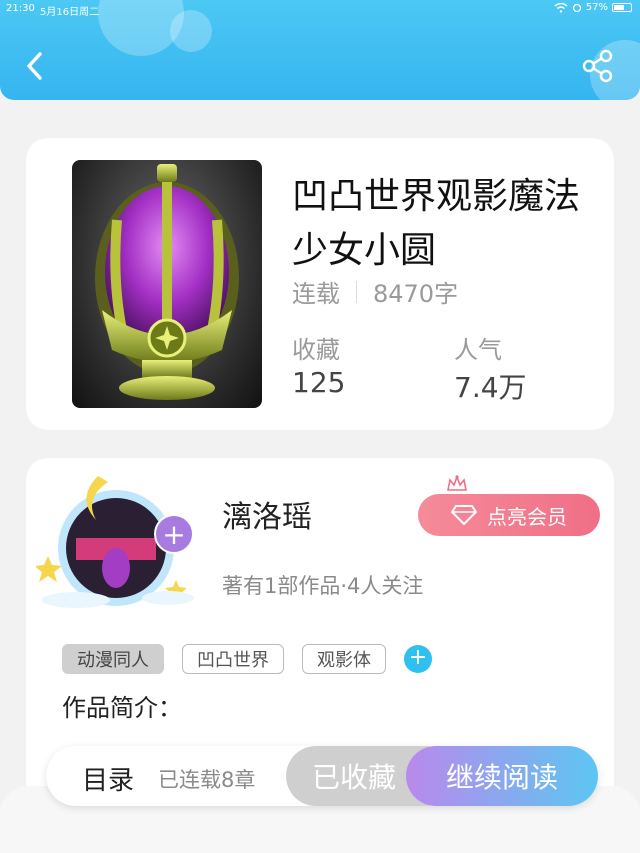  Describe the element at coordinates (320, 50) in the screenshot. I see `top-bar: 21:30 5月16日周二 57%` at that location.